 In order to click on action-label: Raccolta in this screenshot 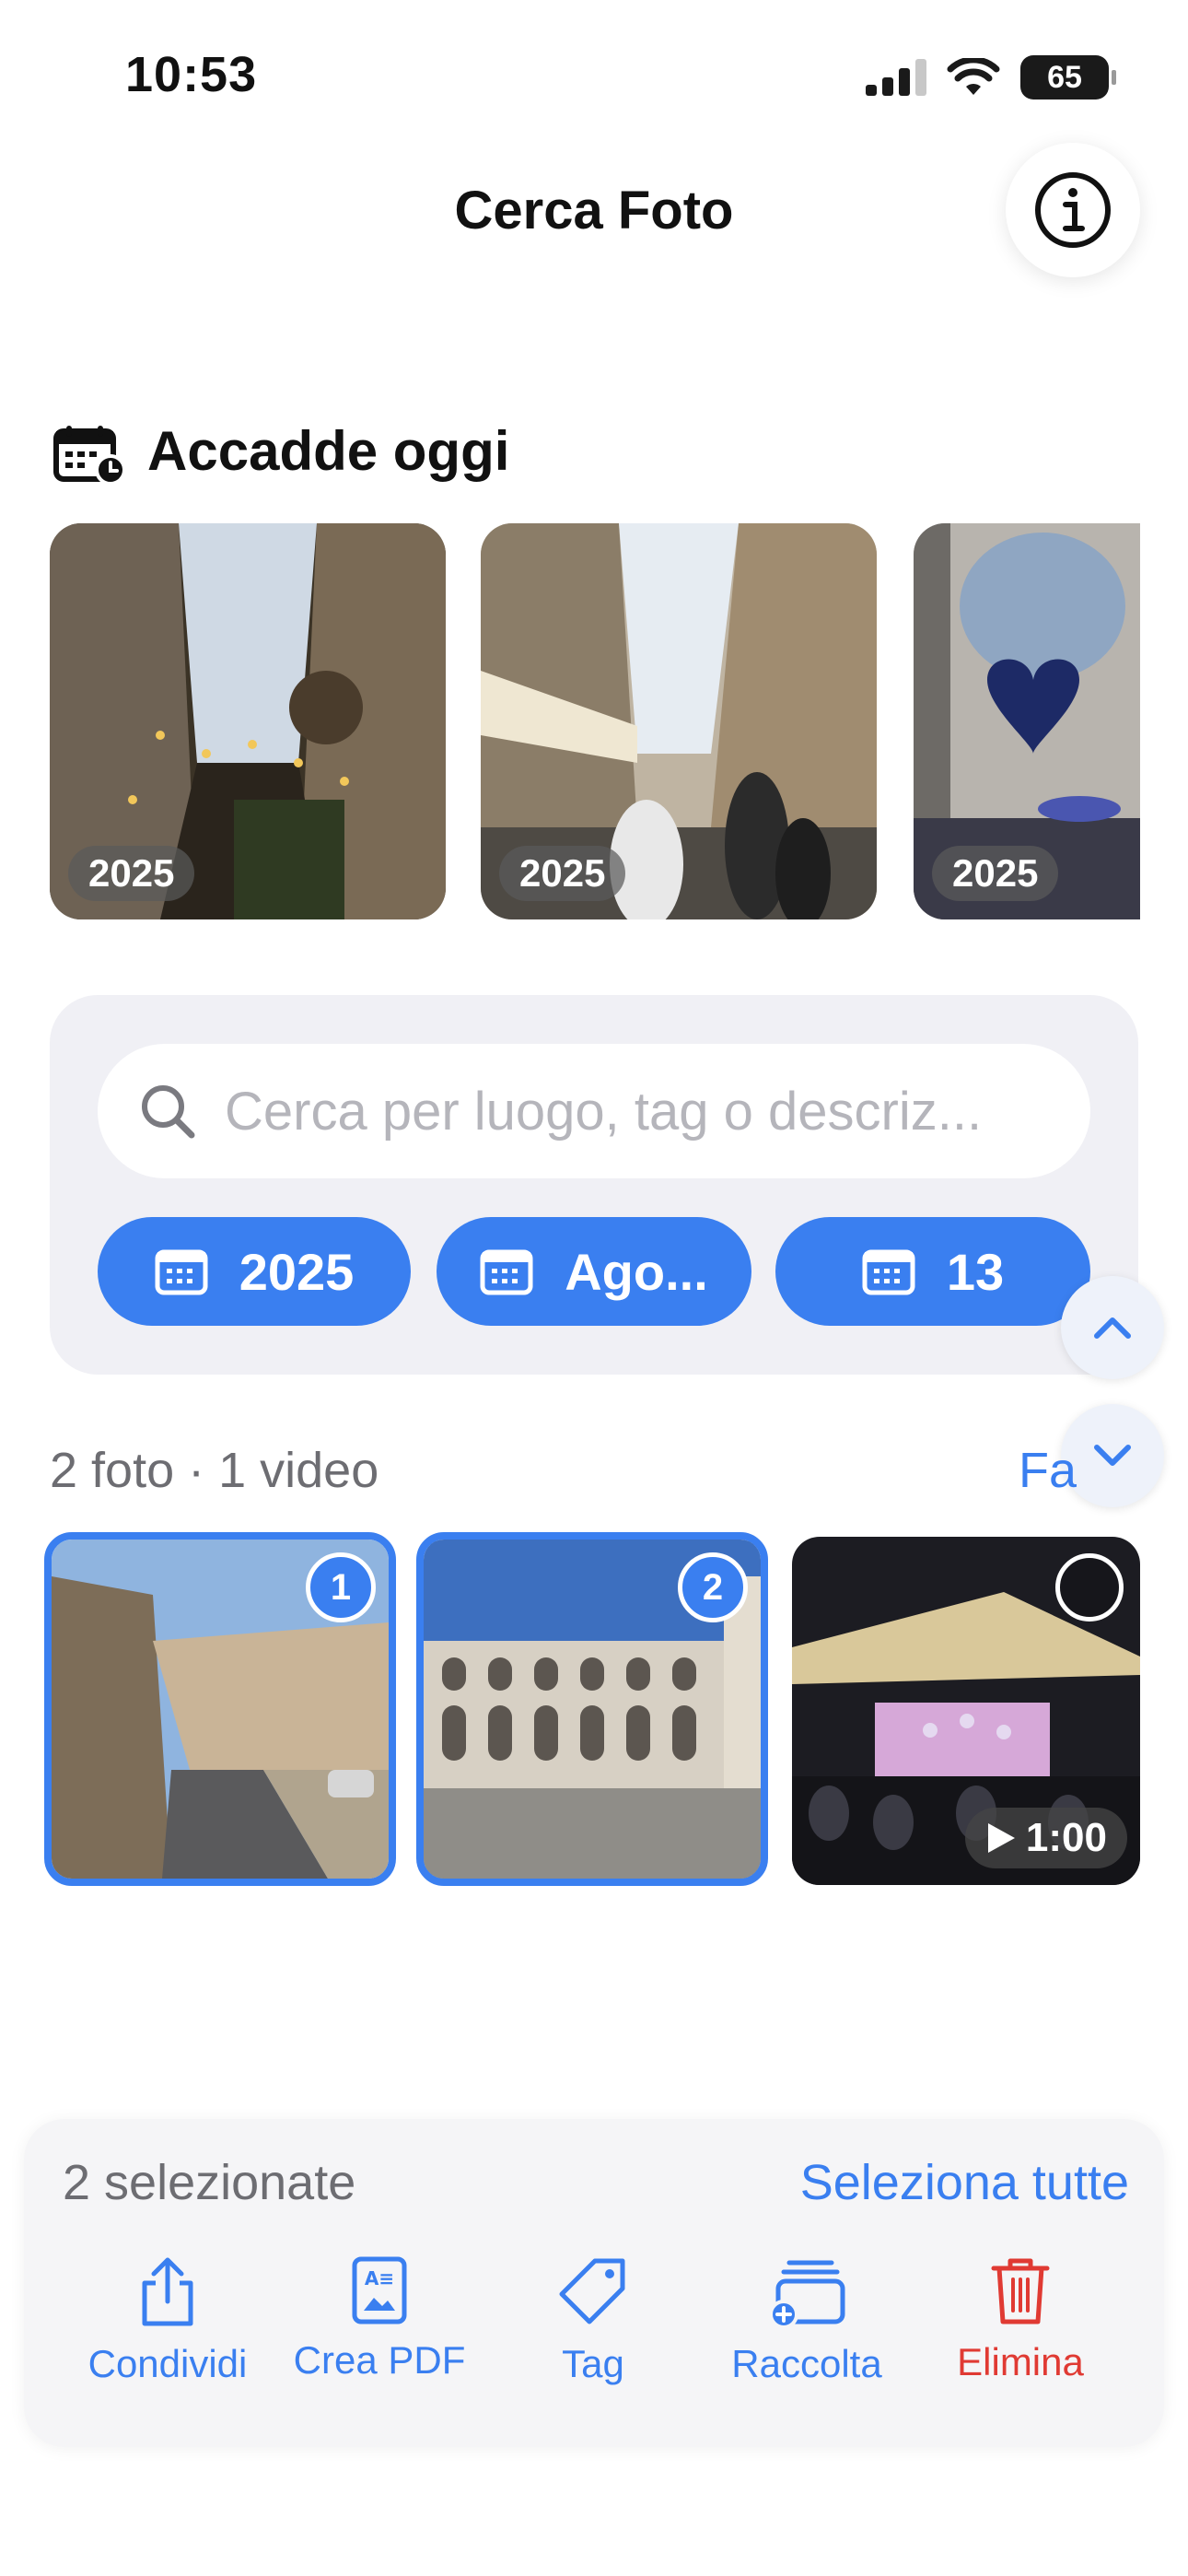, I will do `click(806, 2363)`.